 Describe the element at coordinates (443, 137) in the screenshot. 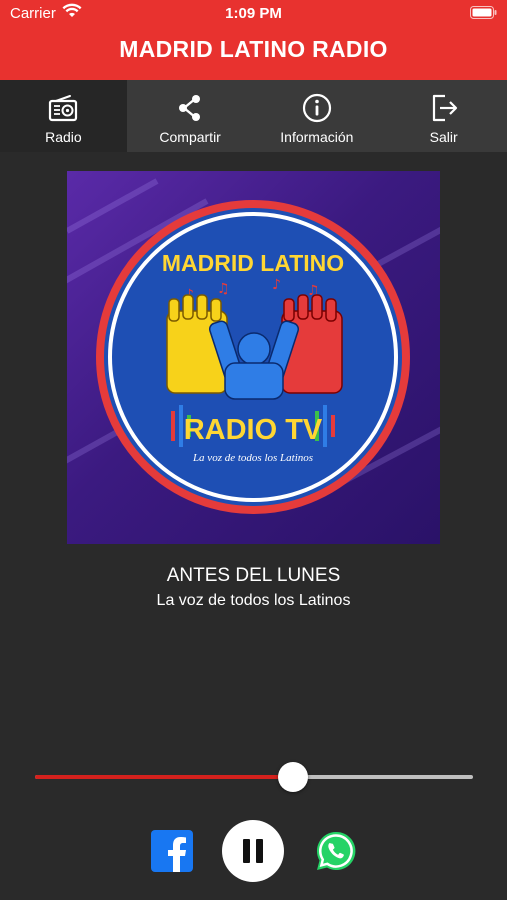

I see `tab-label-salir: Salir` at that location.